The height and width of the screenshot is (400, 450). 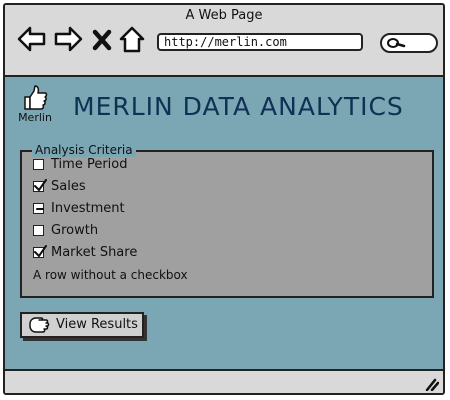 What do you see at coordinates (110, 275) in the screenshot?
I see `plain-row: A row without a checkbox` at bounding box center [110, 275].